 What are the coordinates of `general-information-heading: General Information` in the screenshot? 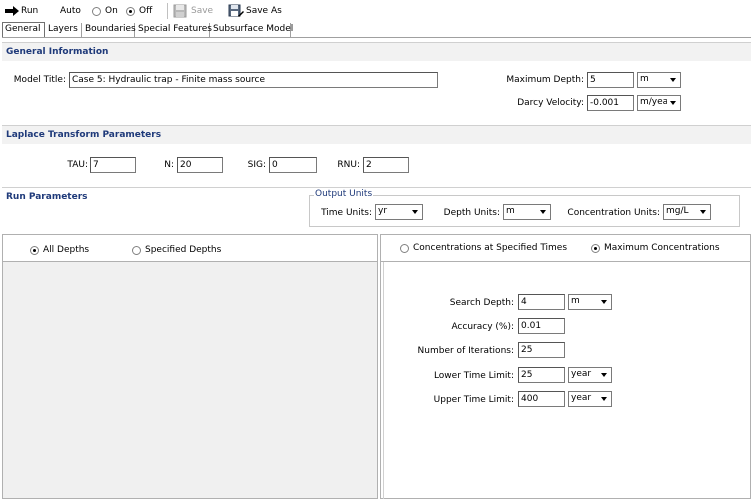 It's located at (376, 51).